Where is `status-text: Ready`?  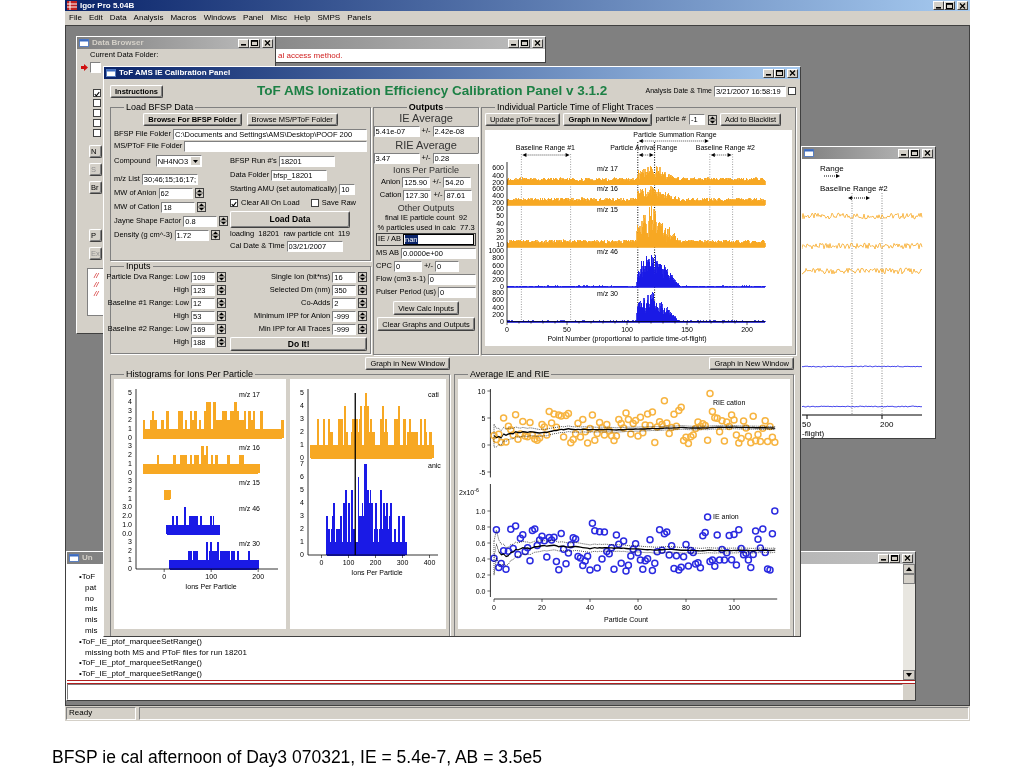
status-text: Ready is located at coordinates (101, 713).